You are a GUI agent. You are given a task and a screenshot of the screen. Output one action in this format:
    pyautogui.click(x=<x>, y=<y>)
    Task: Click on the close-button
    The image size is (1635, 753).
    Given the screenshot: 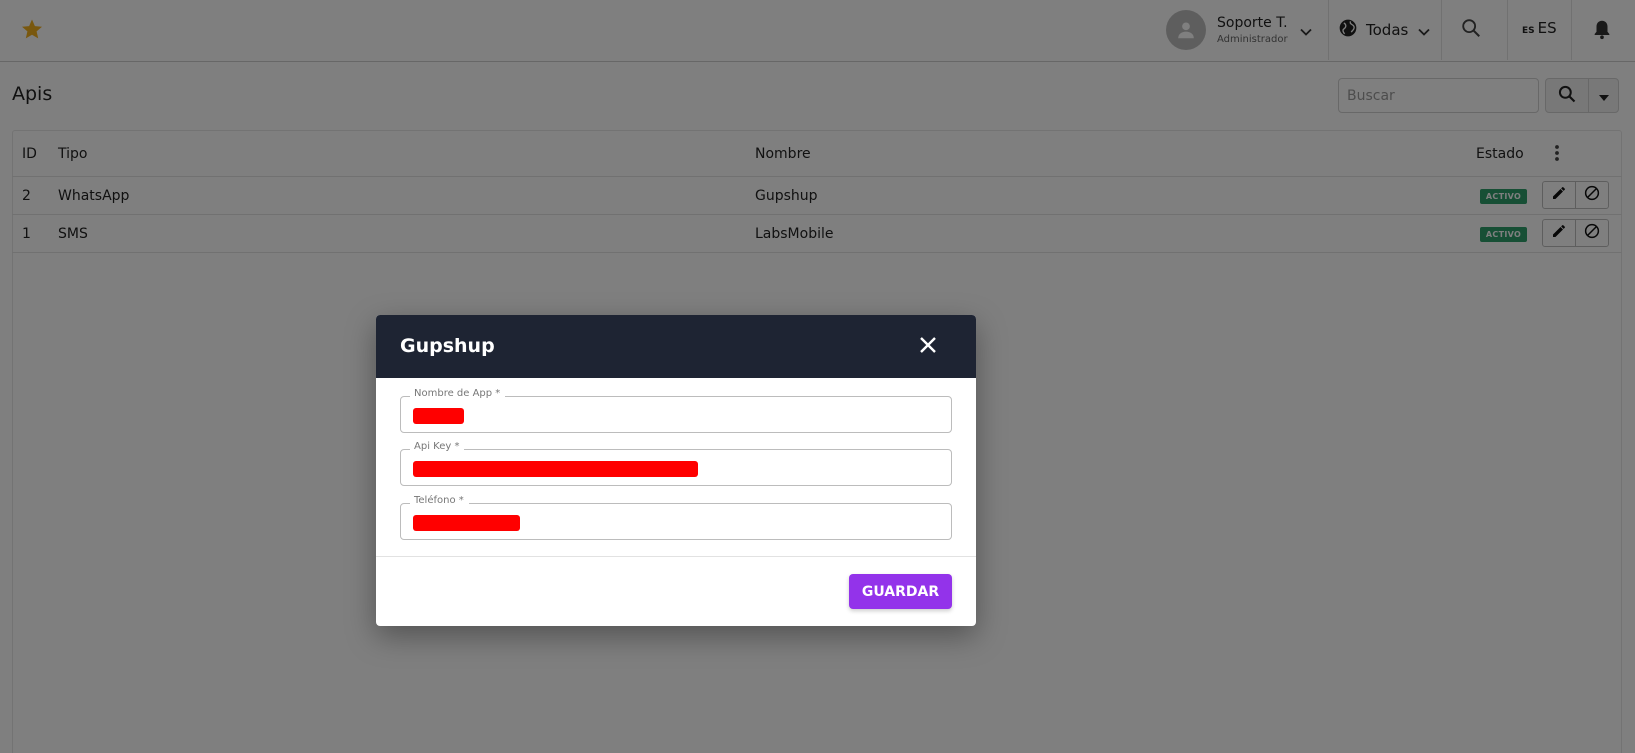 What is the action you would take?
    pyautogui.click(x=928, y=347)
    